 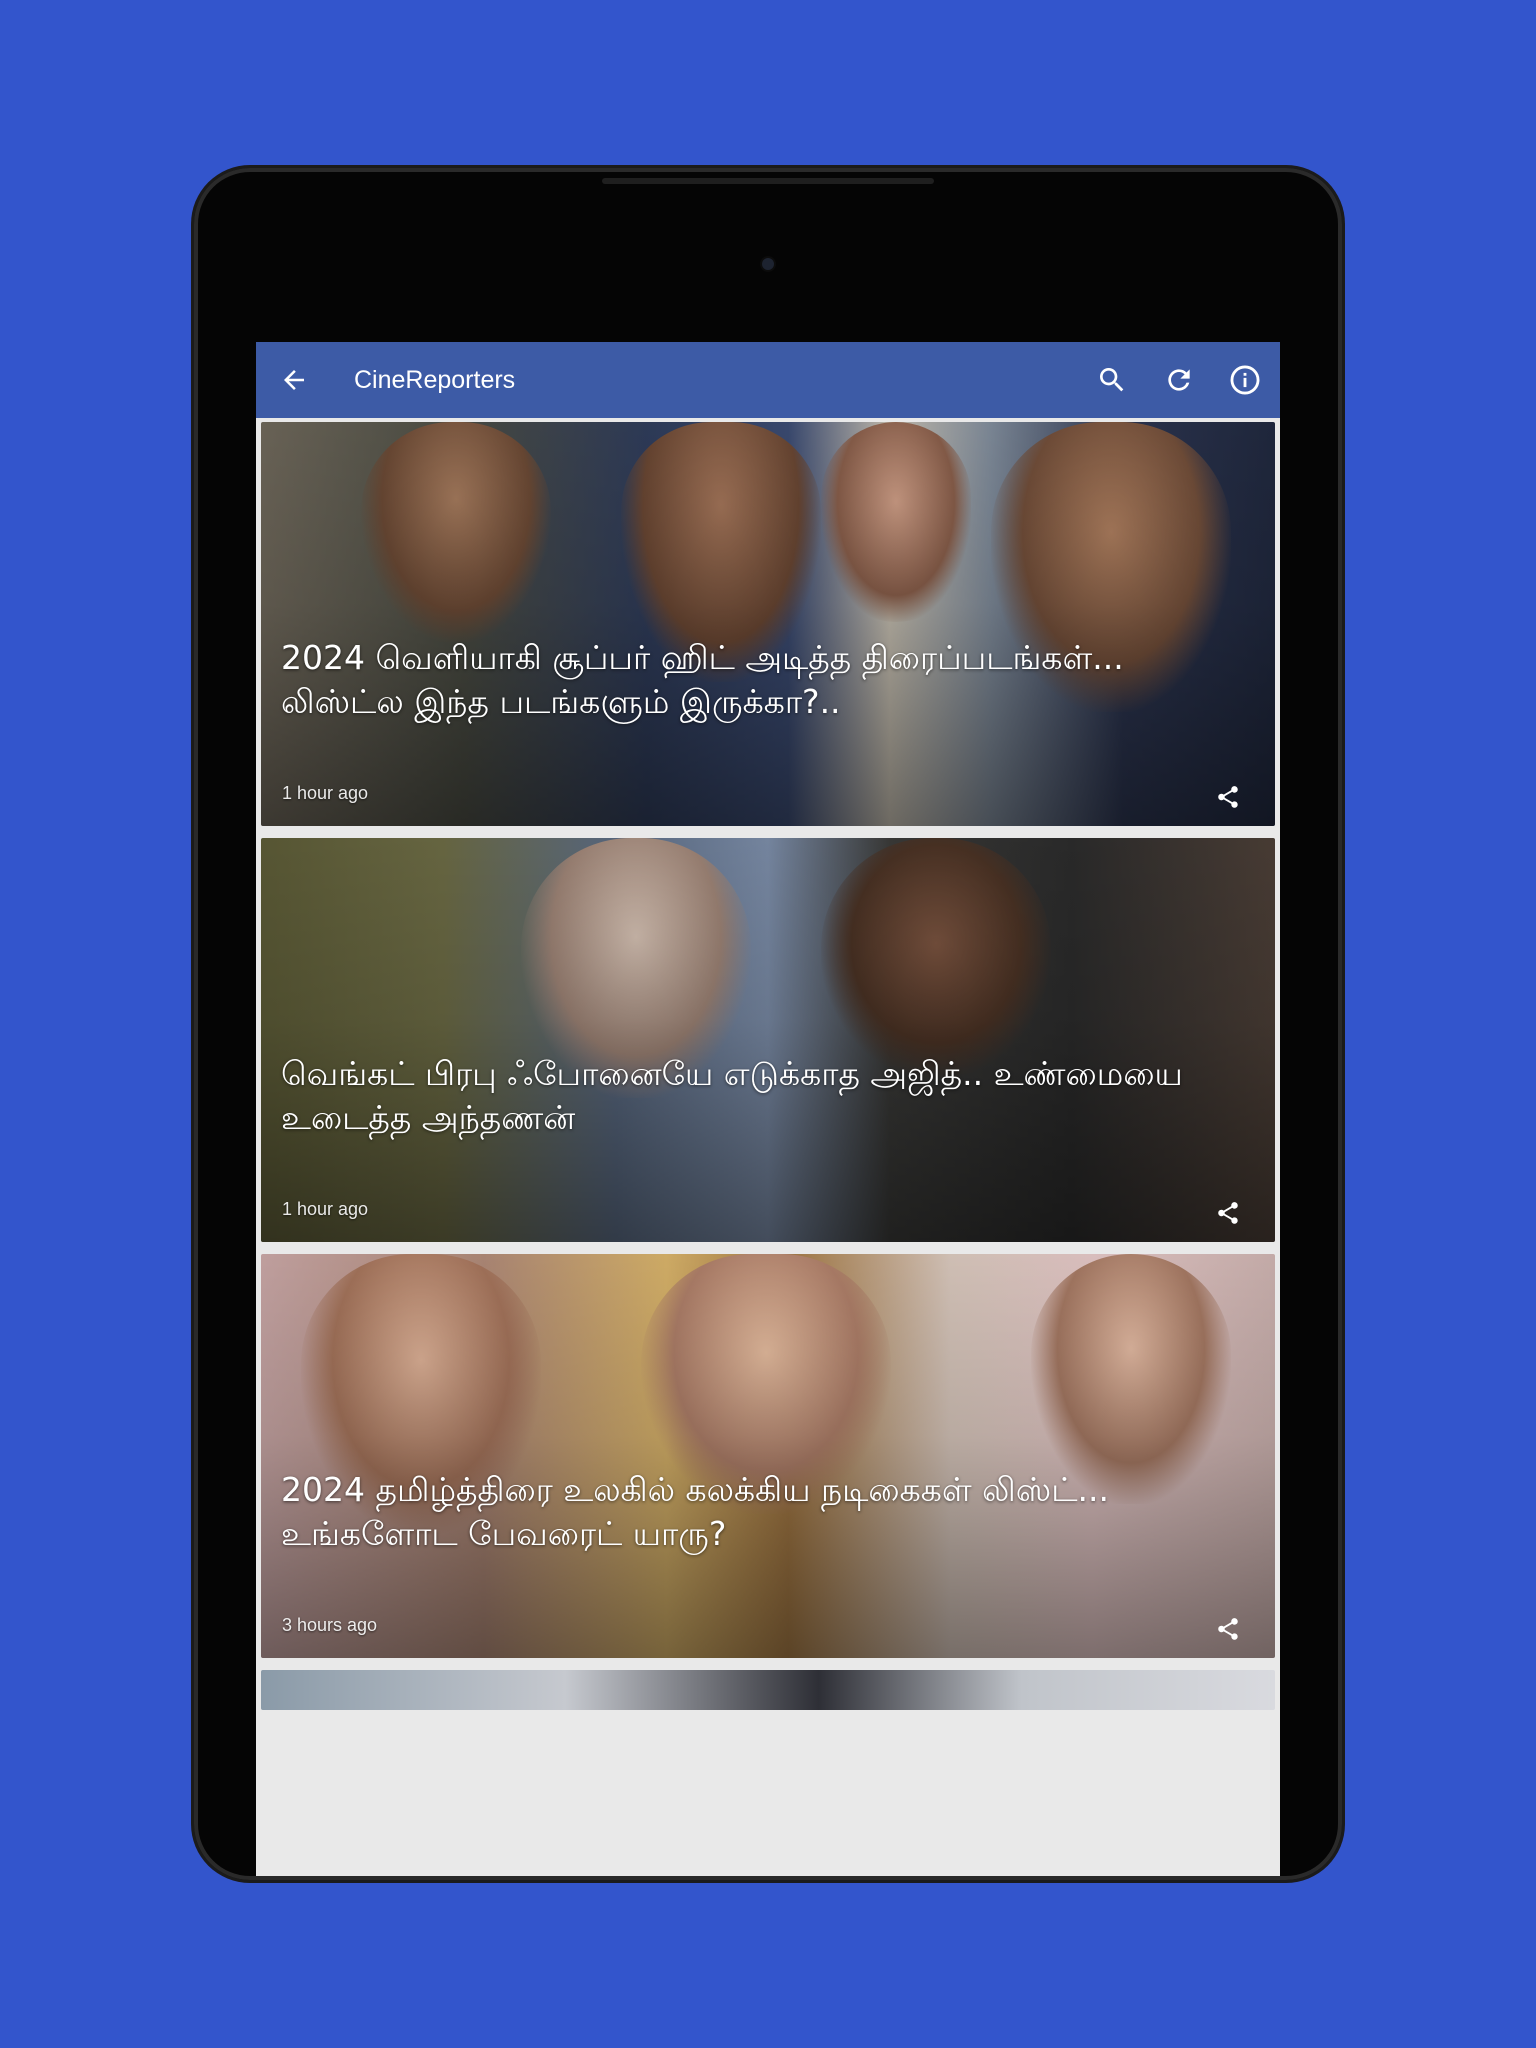 I want to click on refresh-button, so click(x=1179, y=380).